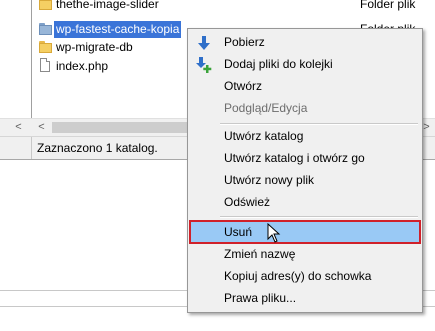  I want to click on menu-item-label: Kopiuj adres(y) do schowka, so click(298, 276).